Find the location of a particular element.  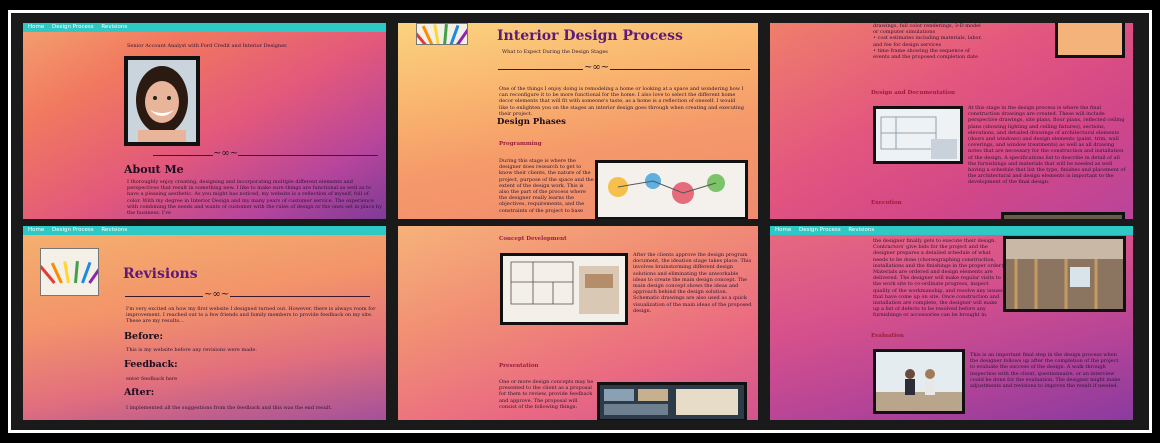

about-heading: About Me is located at coordinates (154, 169).